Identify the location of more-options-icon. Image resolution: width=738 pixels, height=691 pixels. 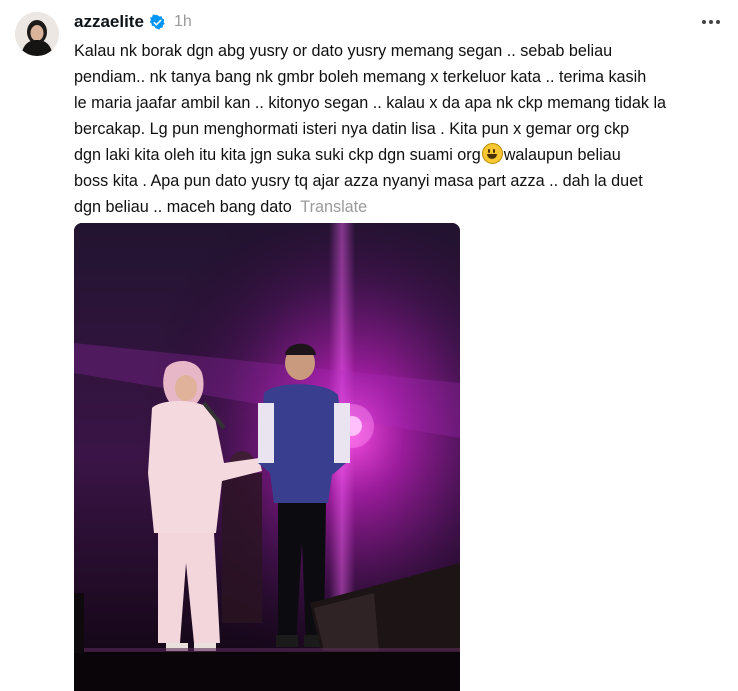
(711, 22).